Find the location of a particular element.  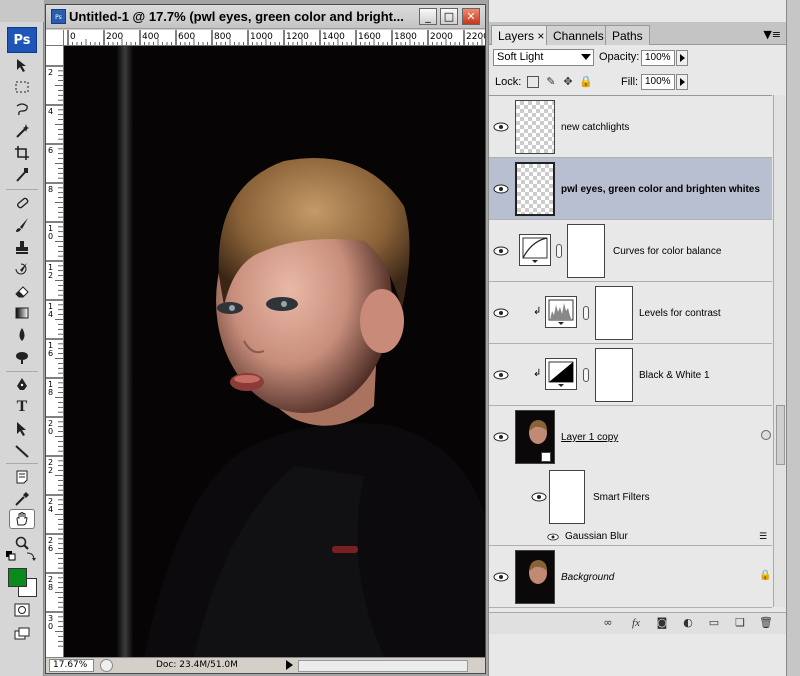

lock-all-icon: 🔒 is located at coordinates (586, 82).